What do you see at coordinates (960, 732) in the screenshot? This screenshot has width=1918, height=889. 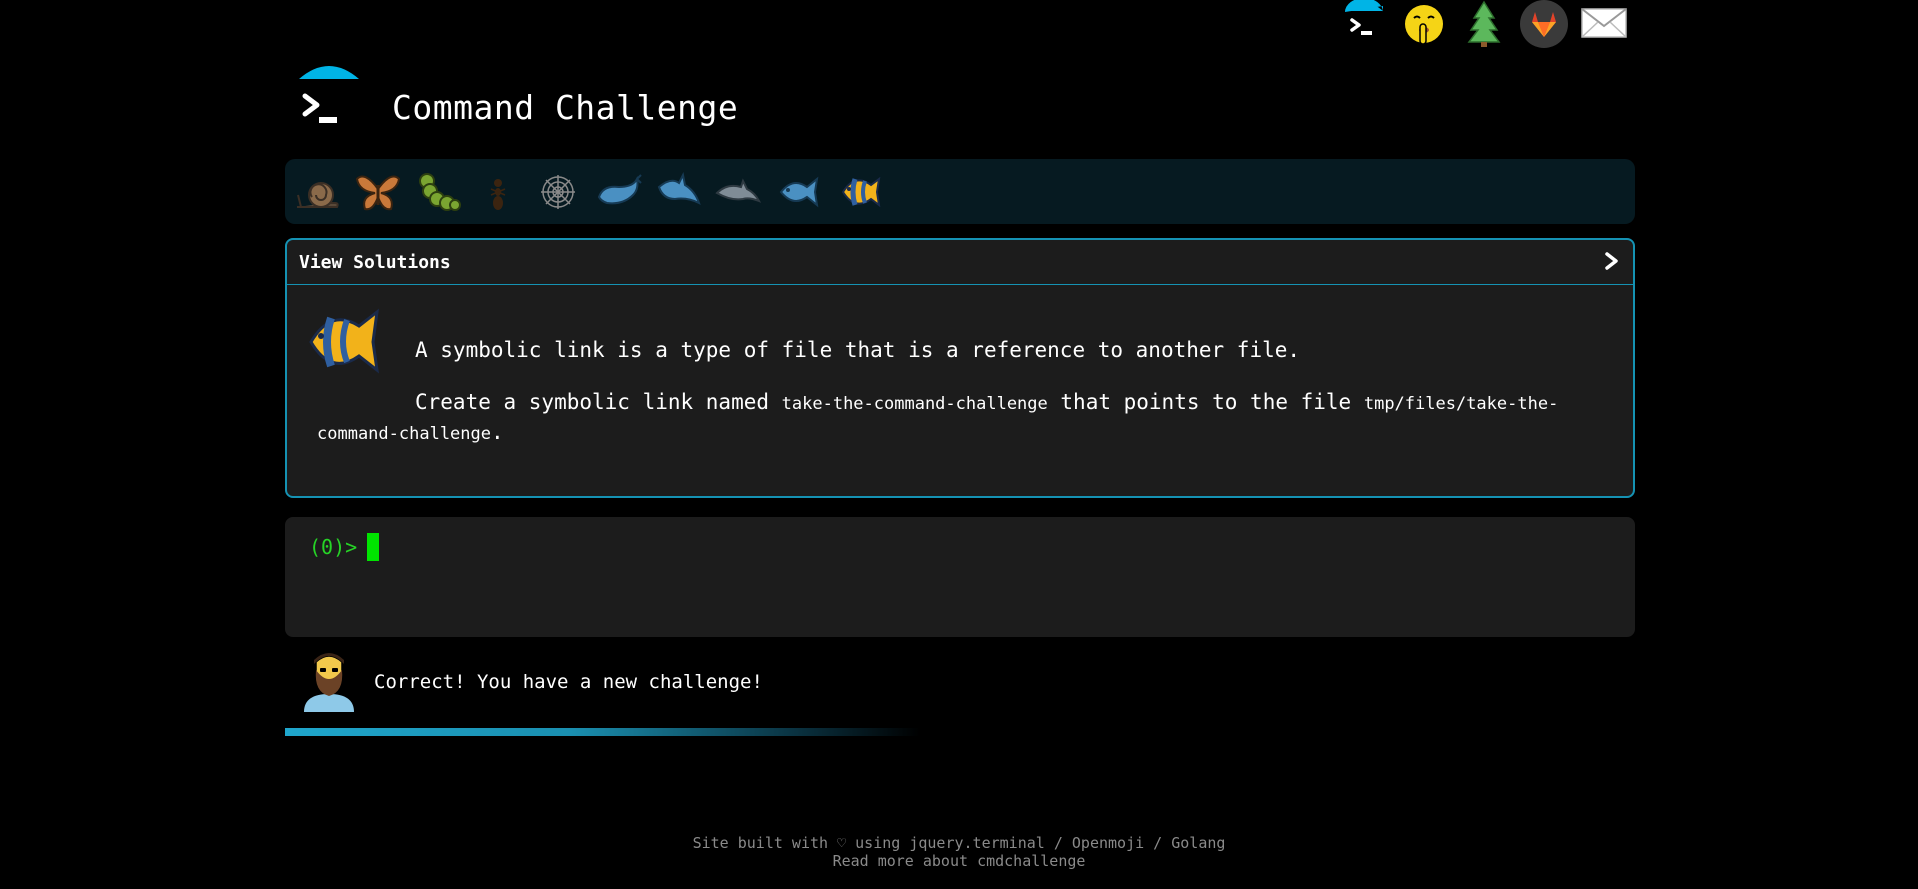 I see `progress-bar` at bounding box center [960, 732].